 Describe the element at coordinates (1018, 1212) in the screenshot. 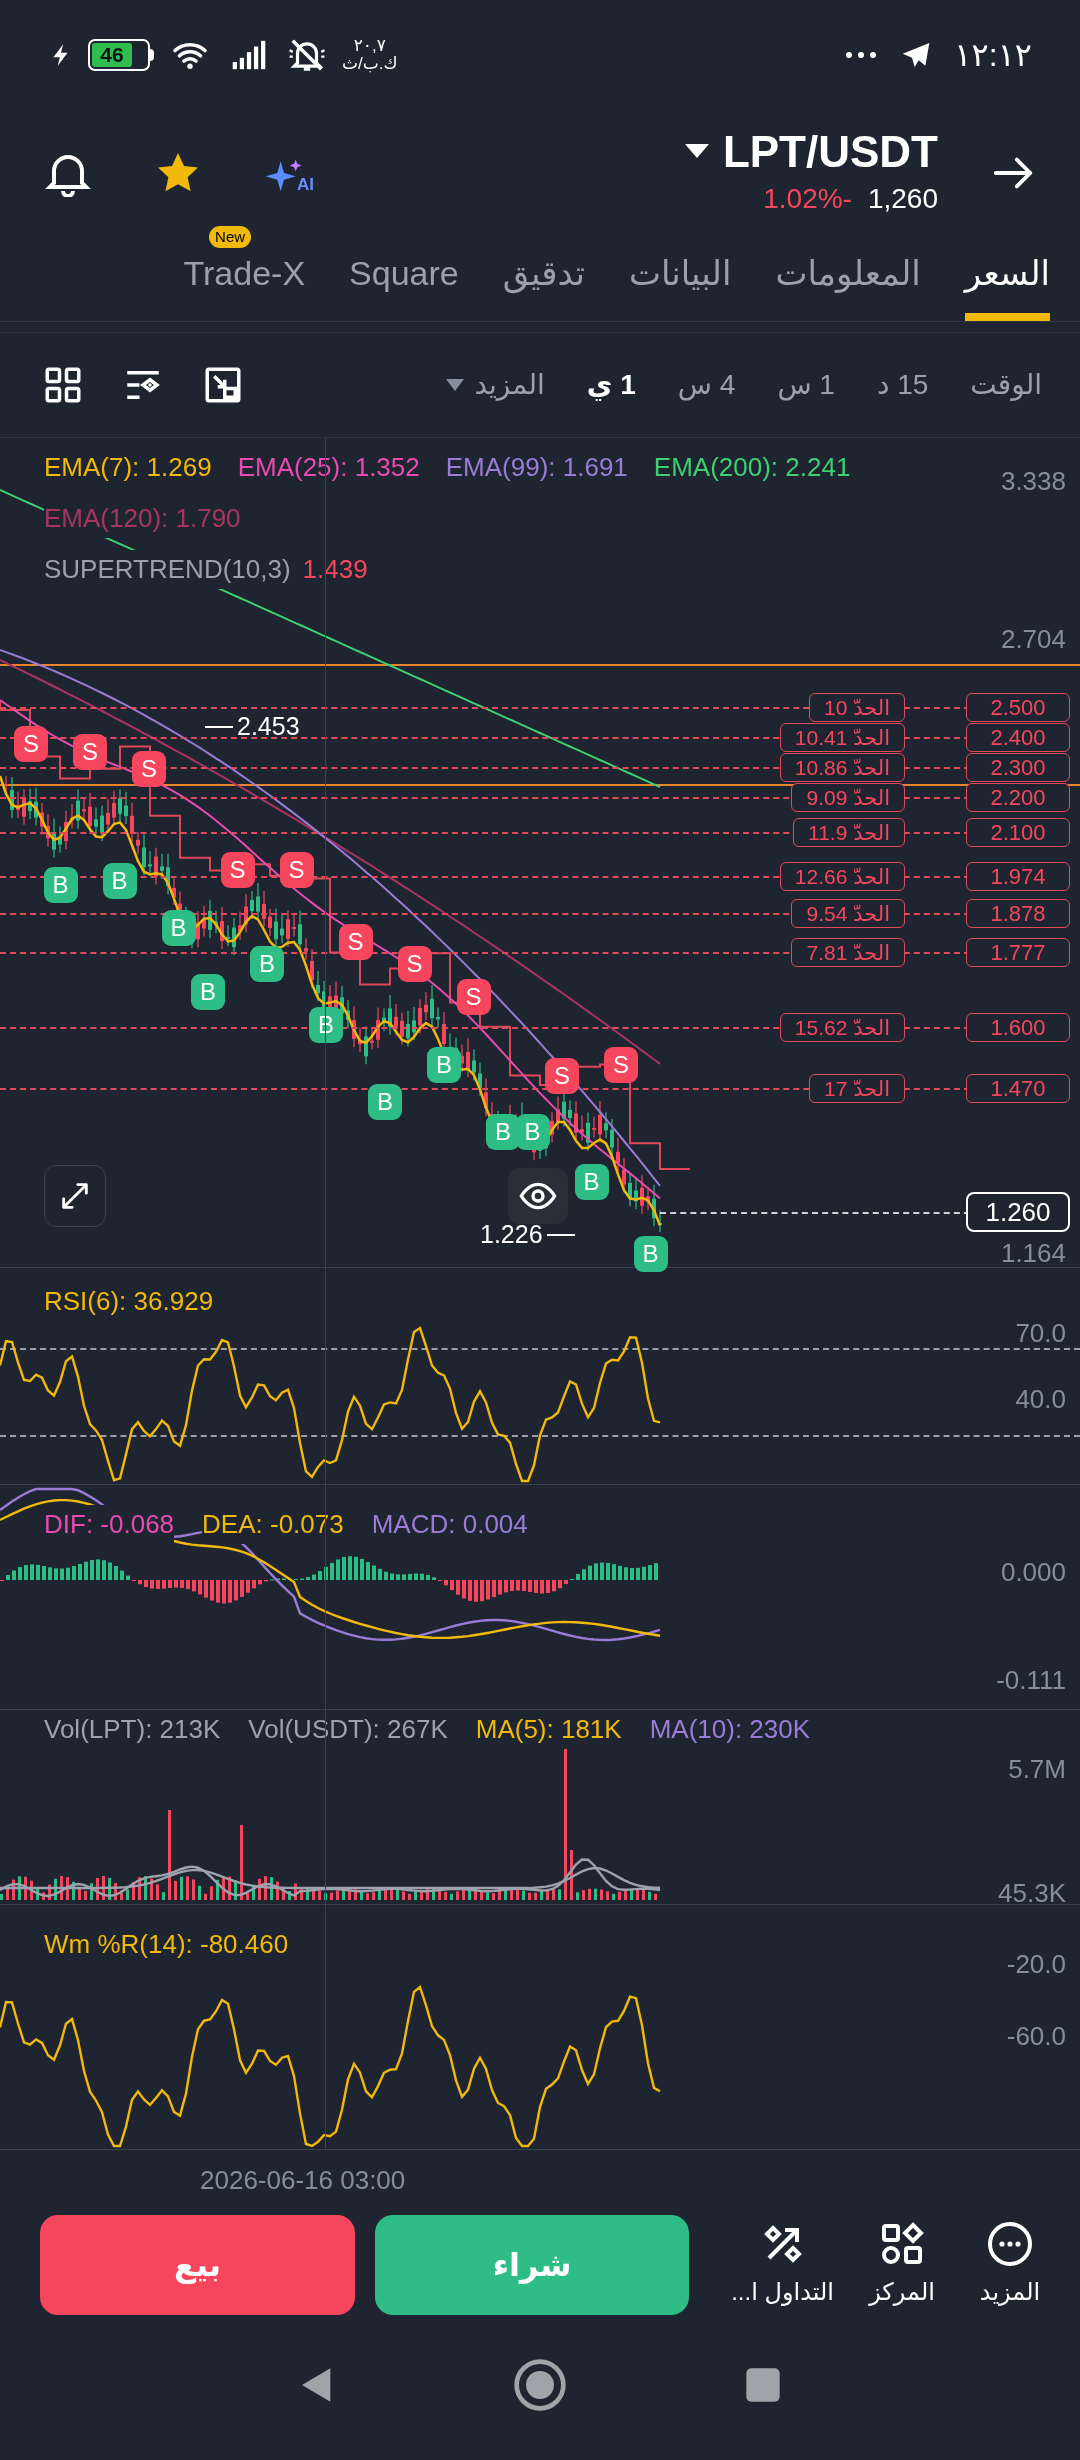

I see `current-price-label: 1.260` at that location.